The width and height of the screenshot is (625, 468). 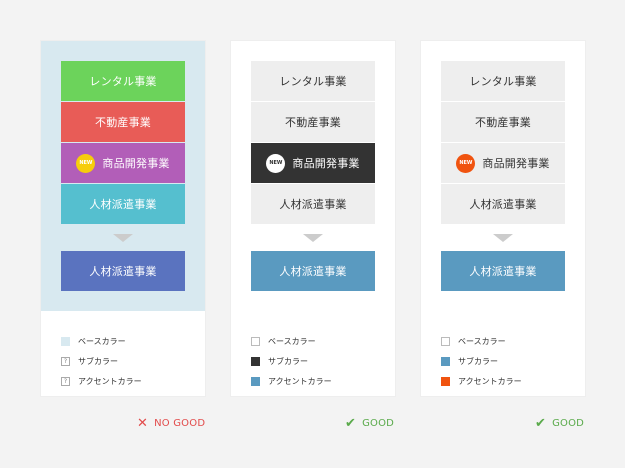 I want to click on verdict-no-good: ✕ NO GOOD, so click(x=171, y=423).